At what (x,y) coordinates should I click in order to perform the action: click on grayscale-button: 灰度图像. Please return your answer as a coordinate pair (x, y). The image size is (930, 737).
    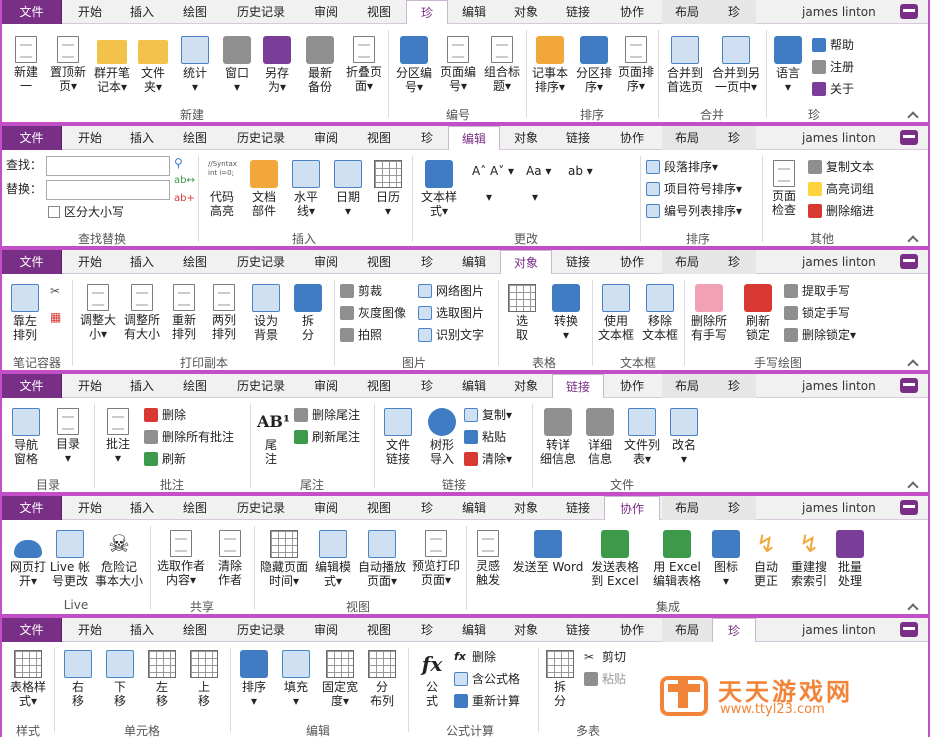
    Looking at the image, I should click on (373, 313).